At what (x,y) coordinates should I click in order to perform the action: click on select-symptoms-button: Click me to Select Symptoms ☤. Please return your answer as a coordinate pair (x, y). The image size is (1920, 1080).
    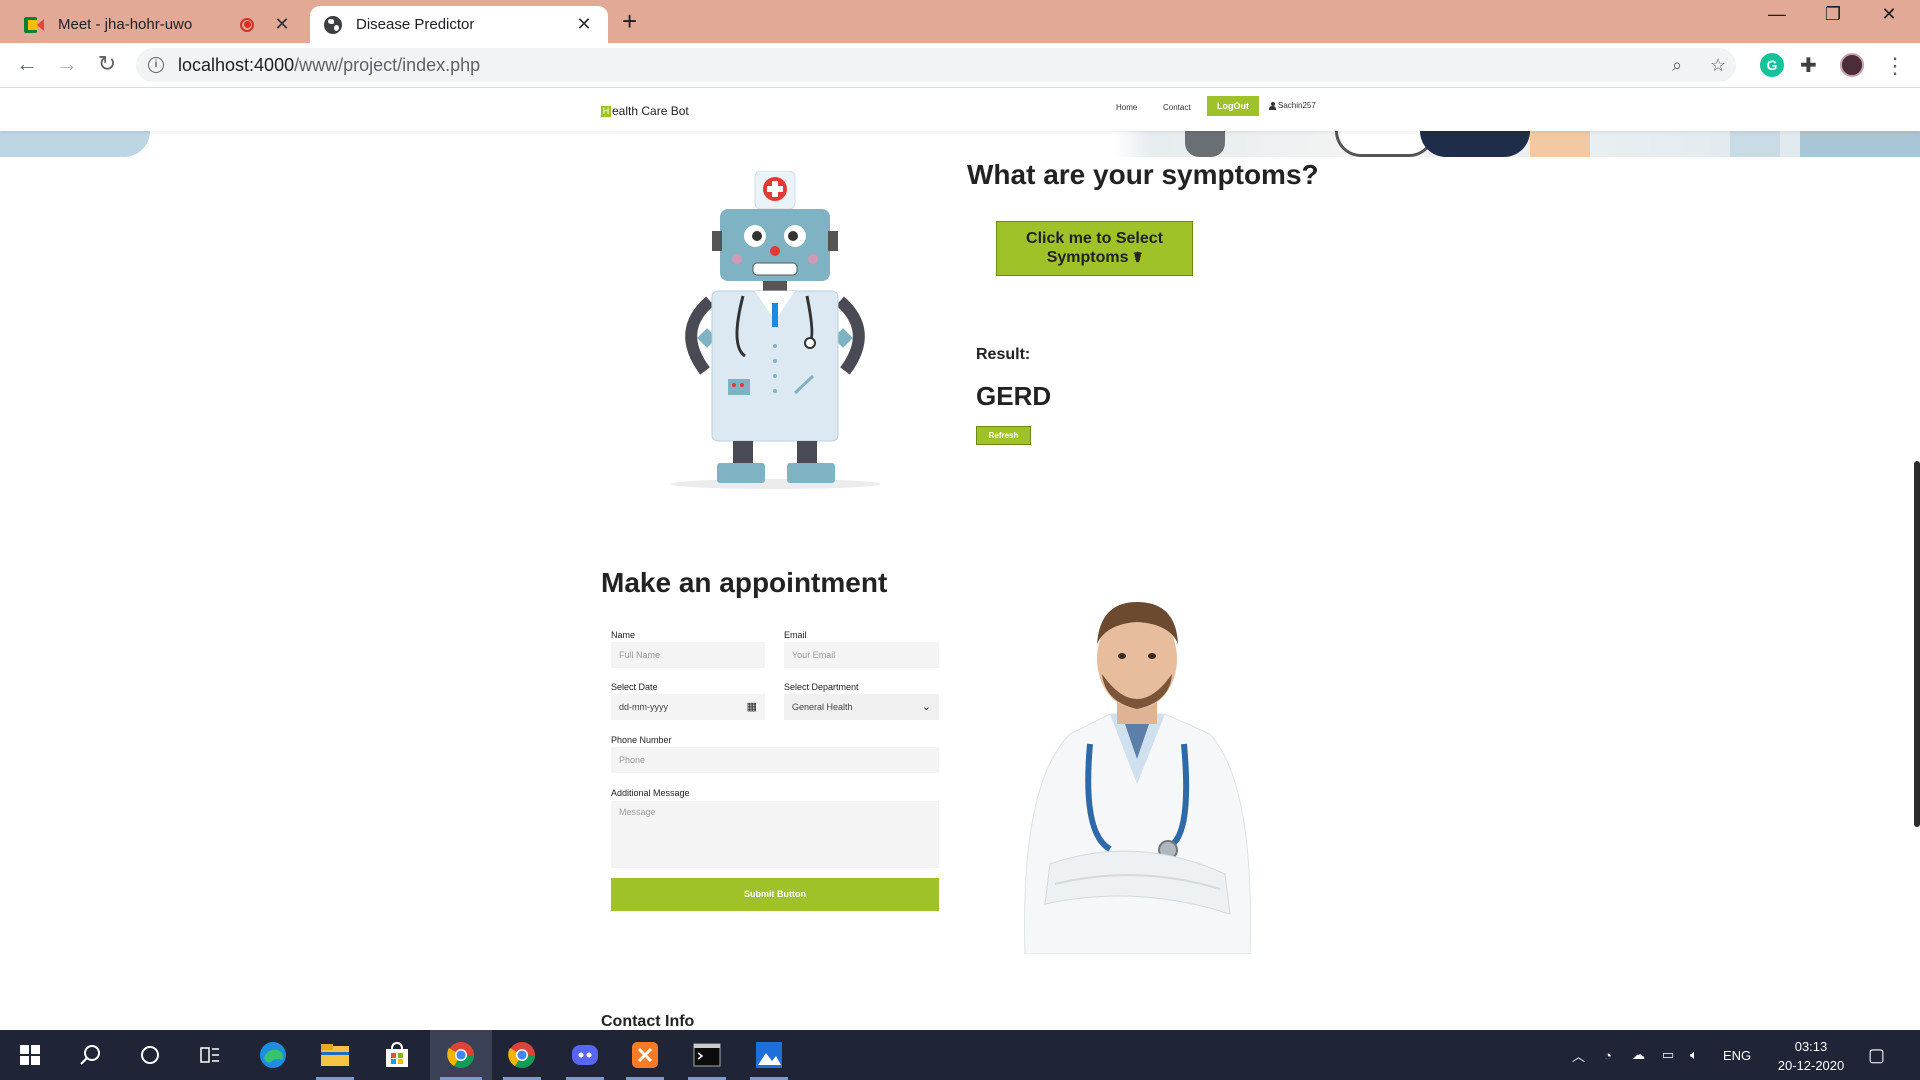
    Looking at the image, I should click on (1094, 248).